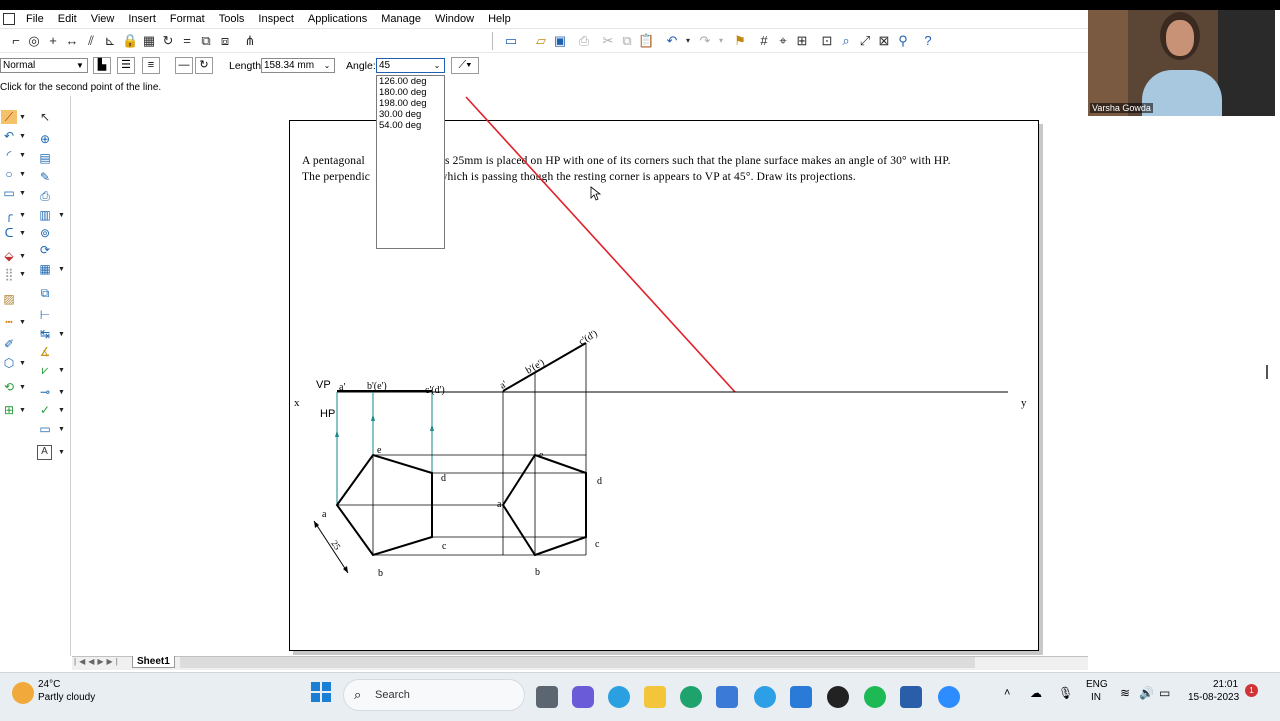 Image resolution: width=1280 pixels, height=721 pixels. I want to click on line-type-icon: ☰, so click(126, 65).